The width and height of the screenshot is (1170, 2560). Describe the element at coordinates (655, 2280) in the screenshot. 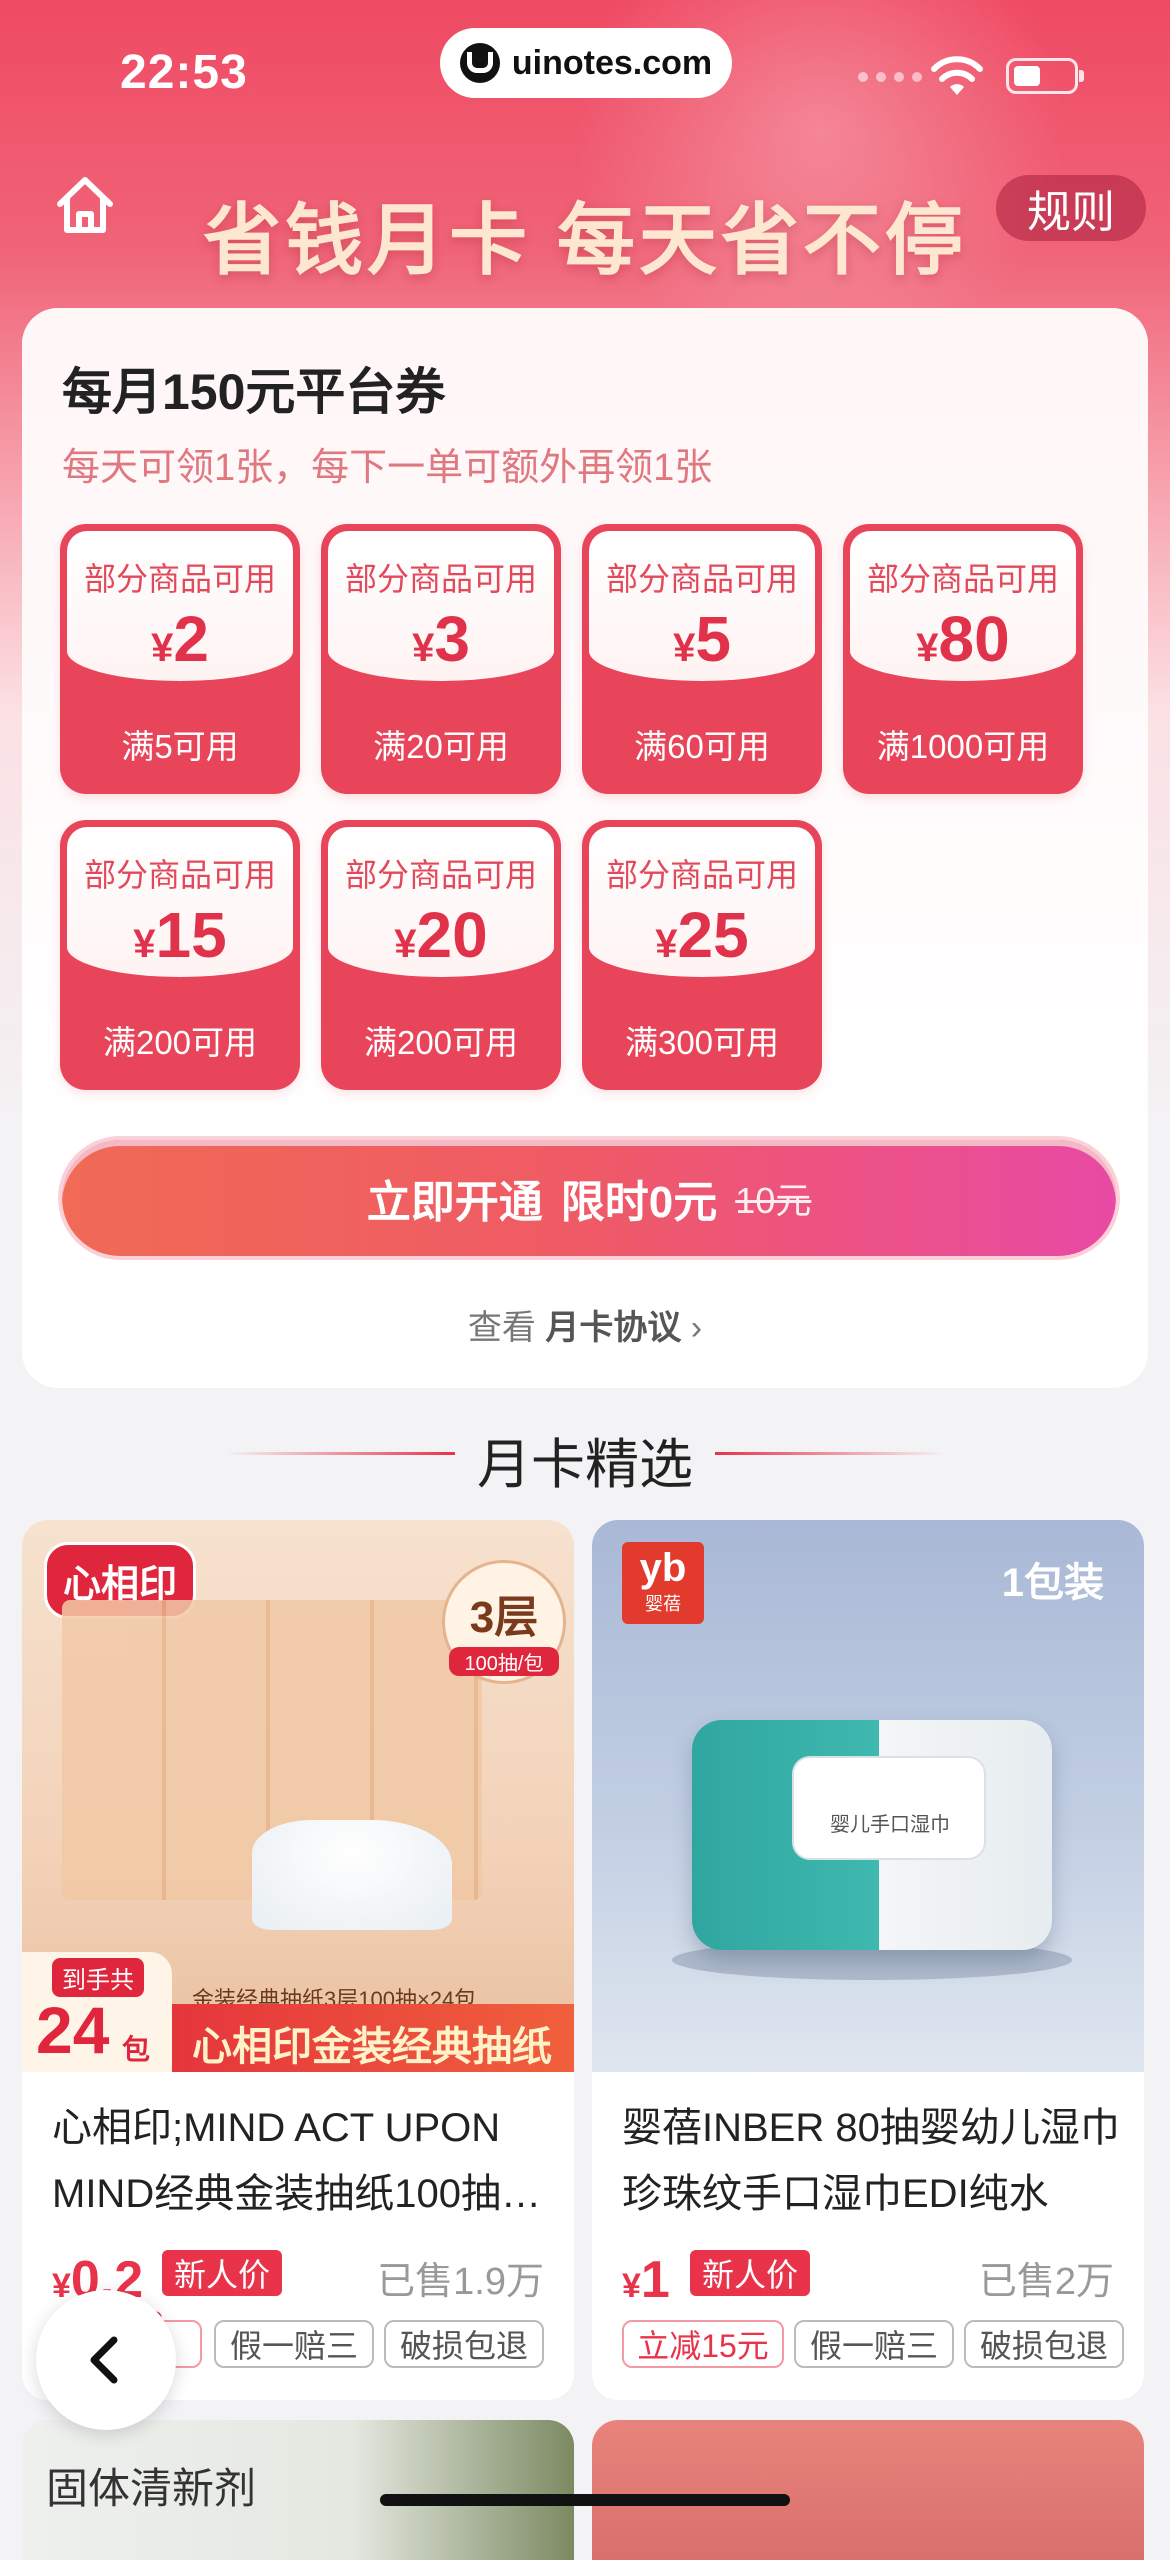

I see `price-value: 1` at that location.